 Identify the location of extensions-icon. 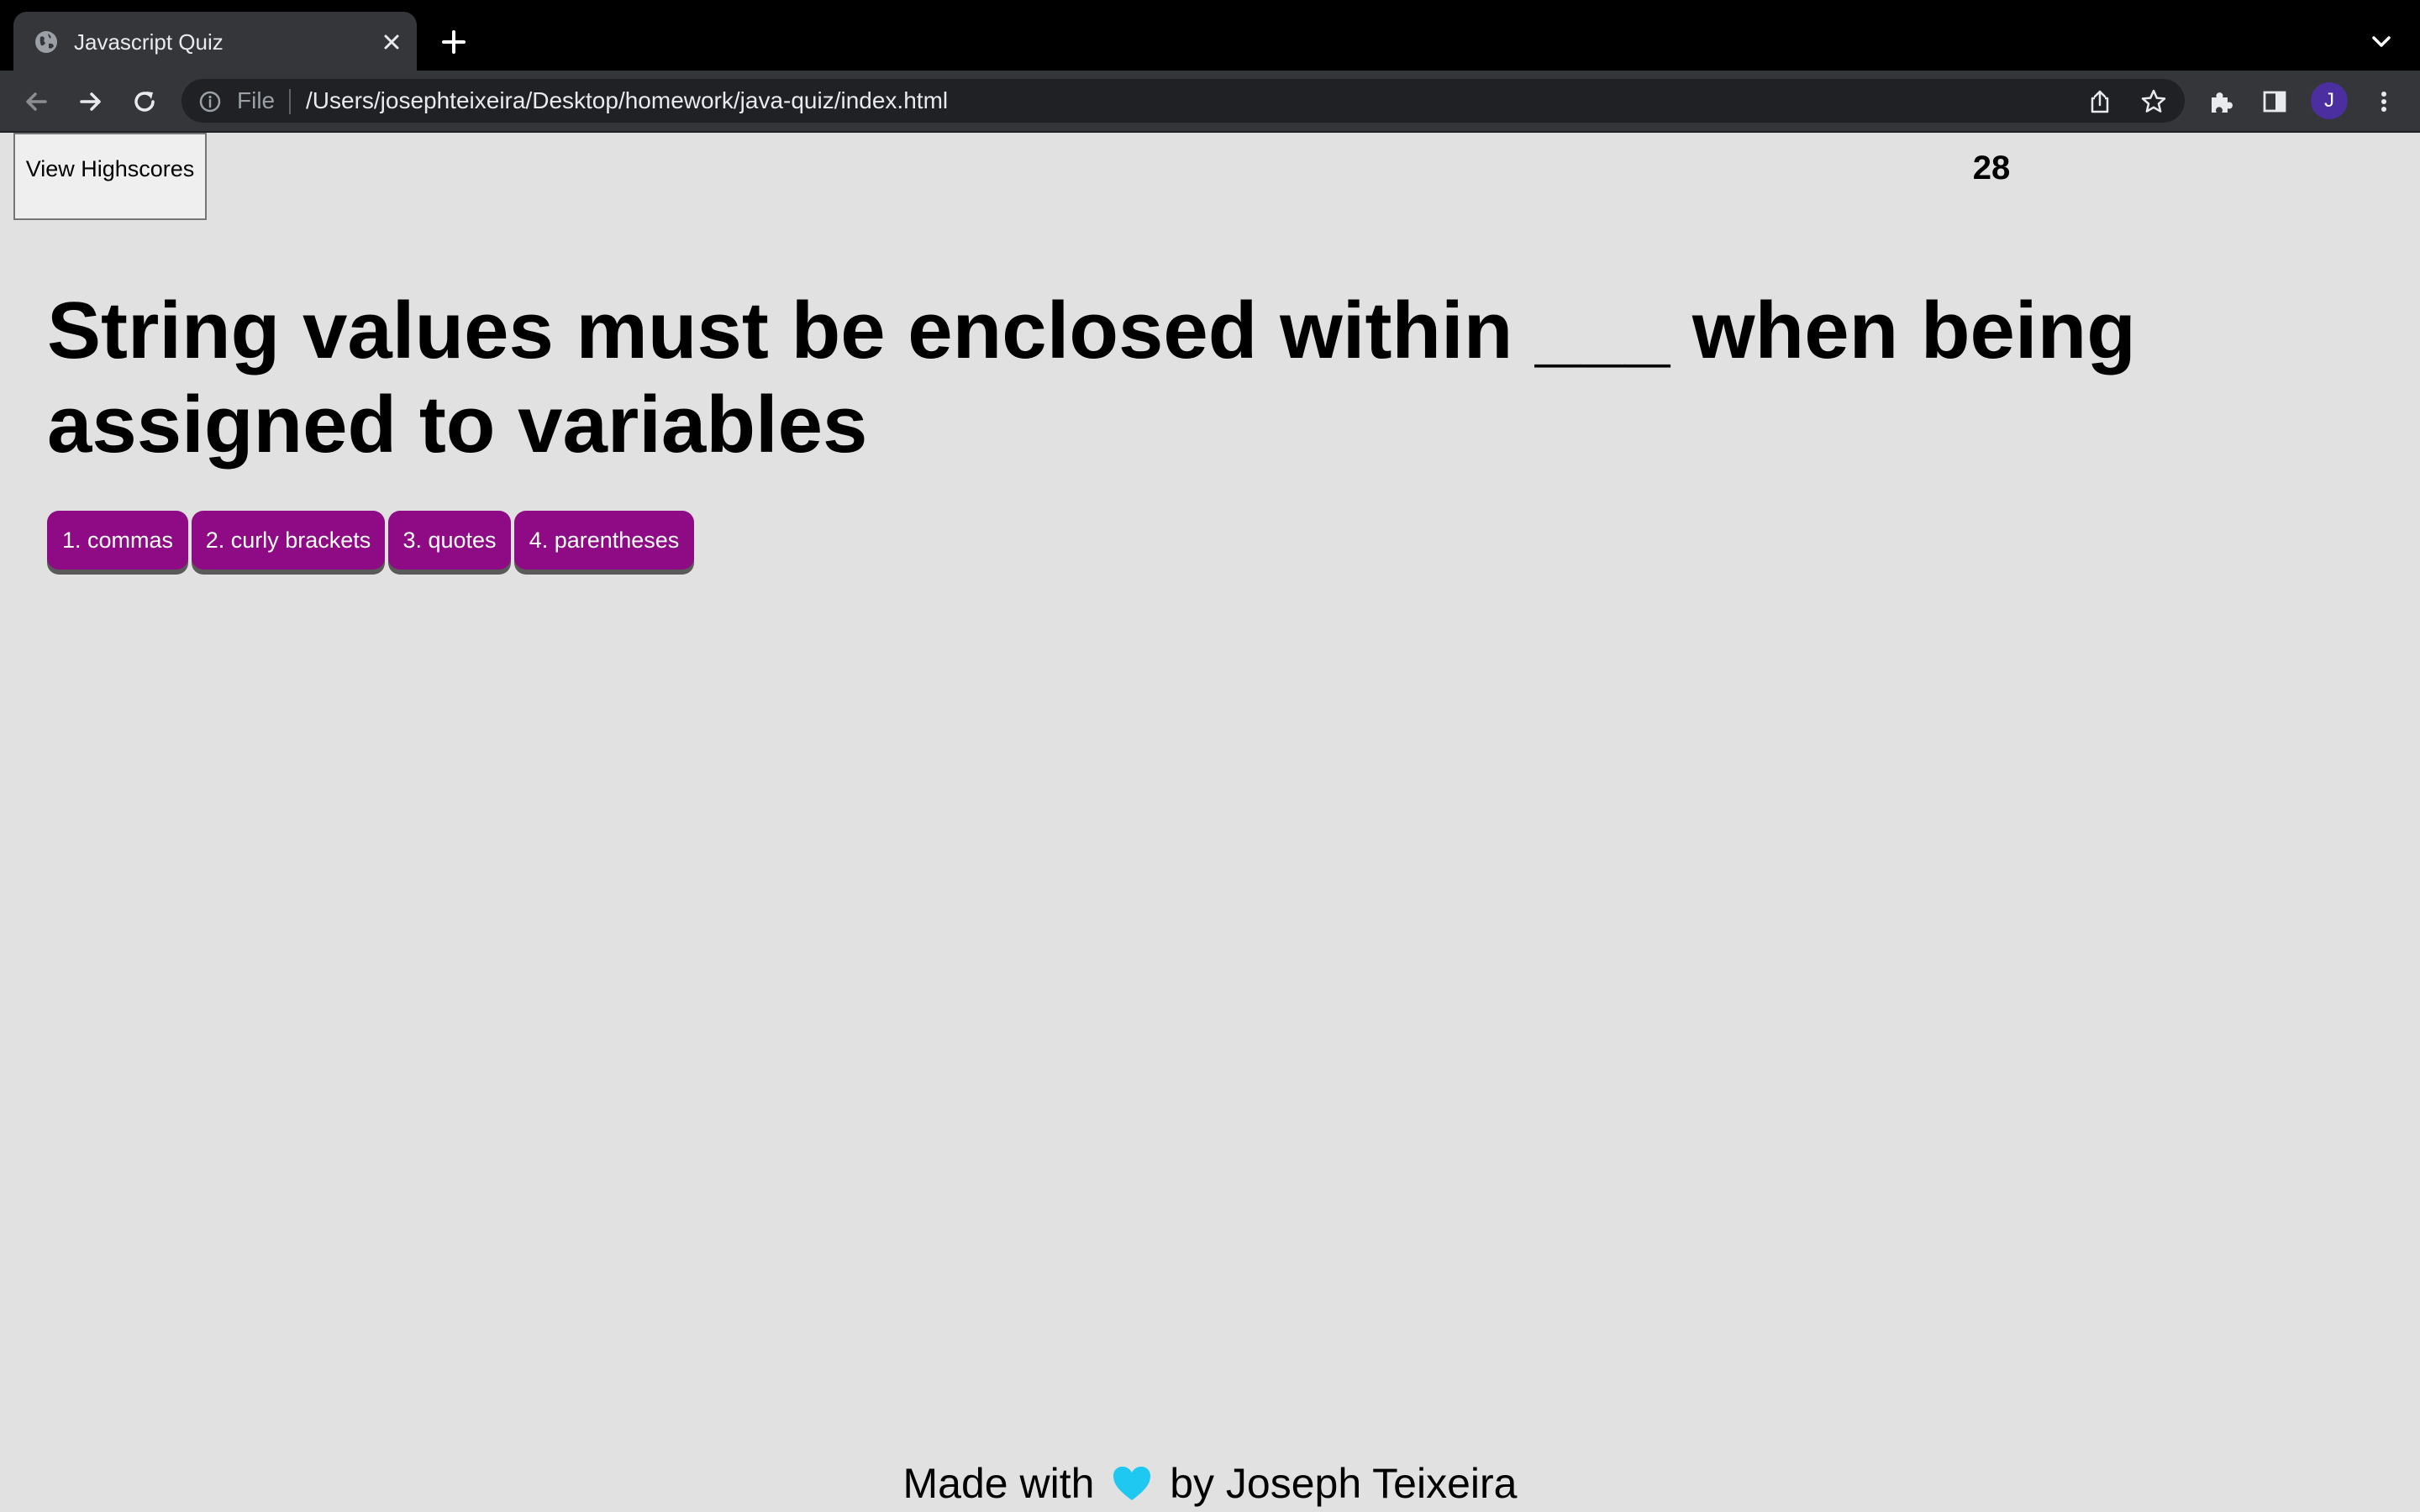
(2221, 101).